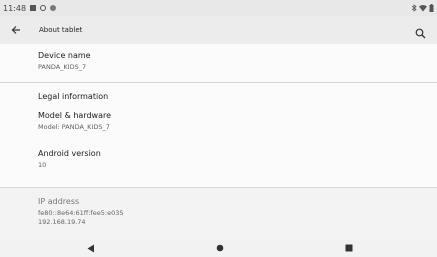  What do you see at coordinates (73, 96) in the screenshot?
I see `legal-information-title: Legal information` at bounding box center [73, 96].